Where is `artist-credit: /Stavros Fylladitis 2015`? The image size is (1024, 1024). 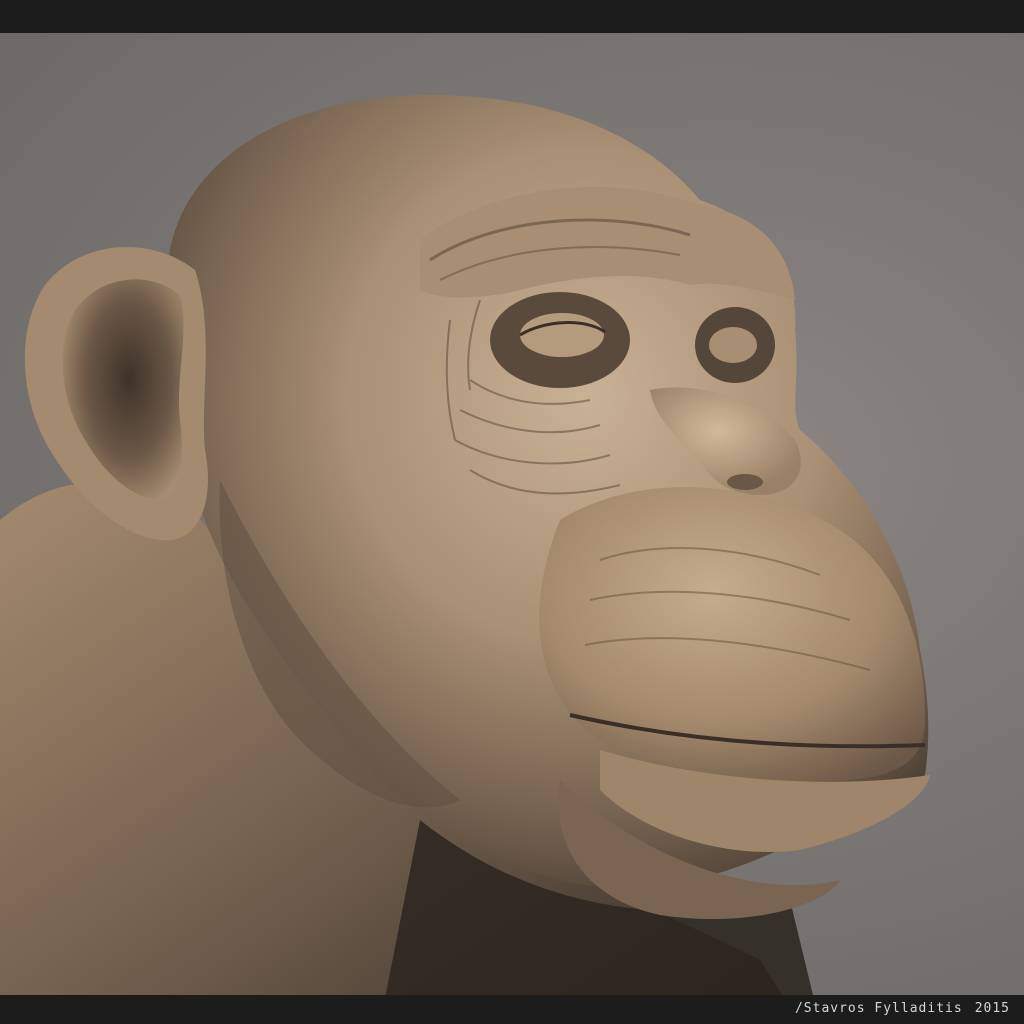
artist-credit: /Stavros Fylladitis 2015 is located at coordinates (902, 1009).